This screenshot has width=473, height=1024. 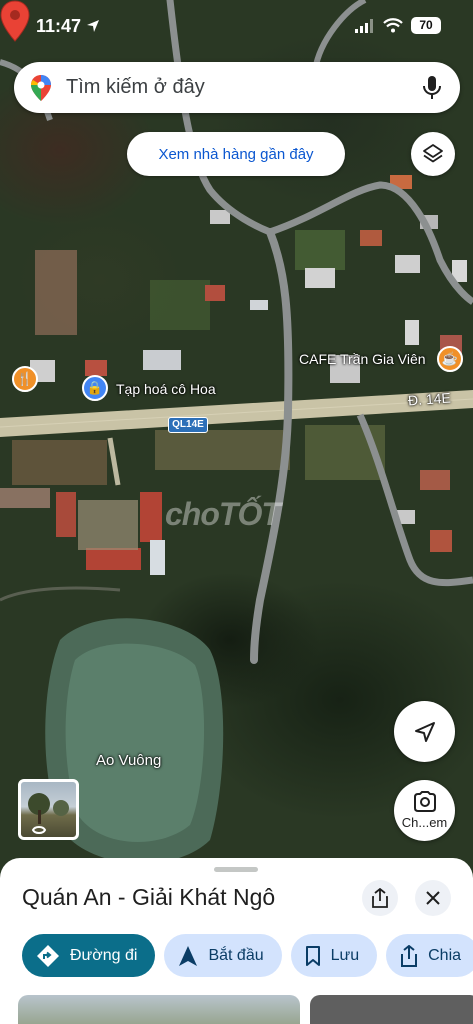 I want to click on status-icons: 70, so click(x=398, y=25).